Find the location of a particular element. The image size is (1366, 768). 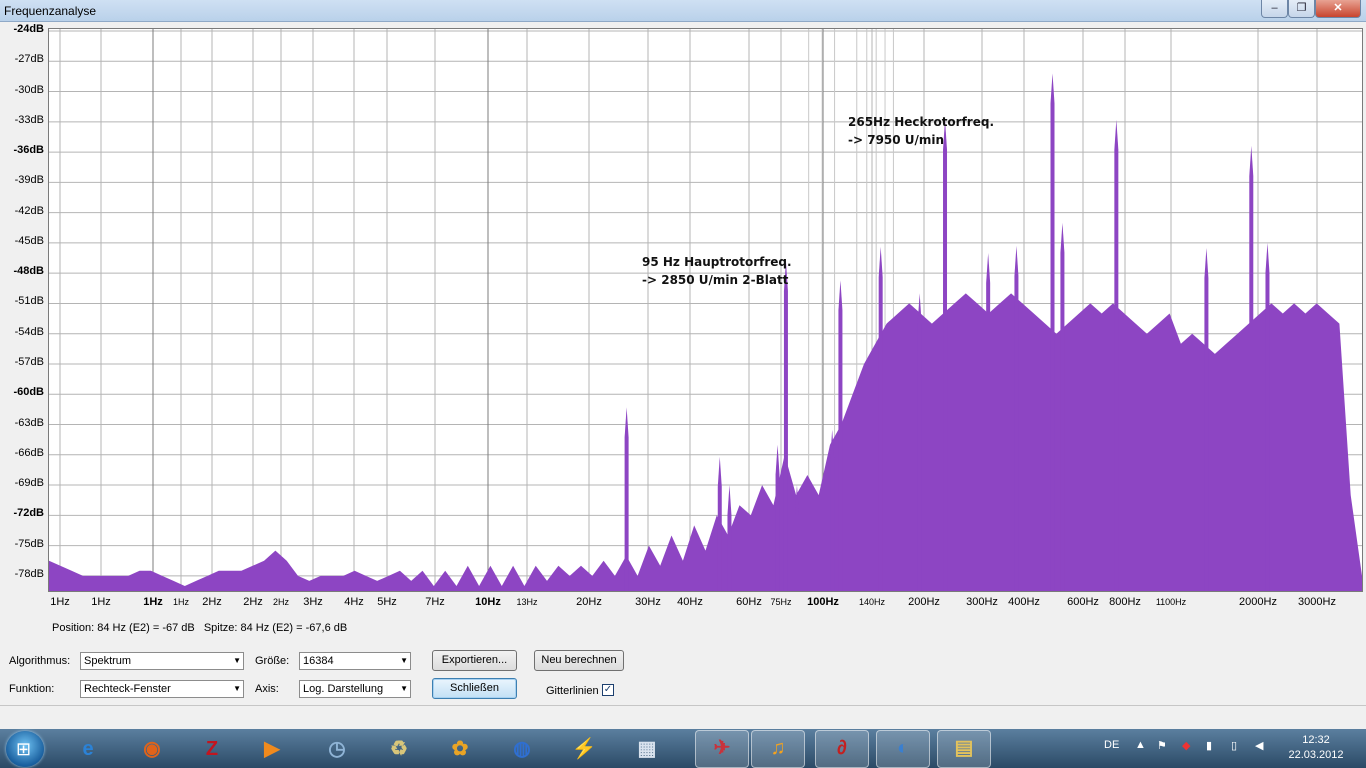

gadget-icon: ✿ is located at coordinates (460, 749).